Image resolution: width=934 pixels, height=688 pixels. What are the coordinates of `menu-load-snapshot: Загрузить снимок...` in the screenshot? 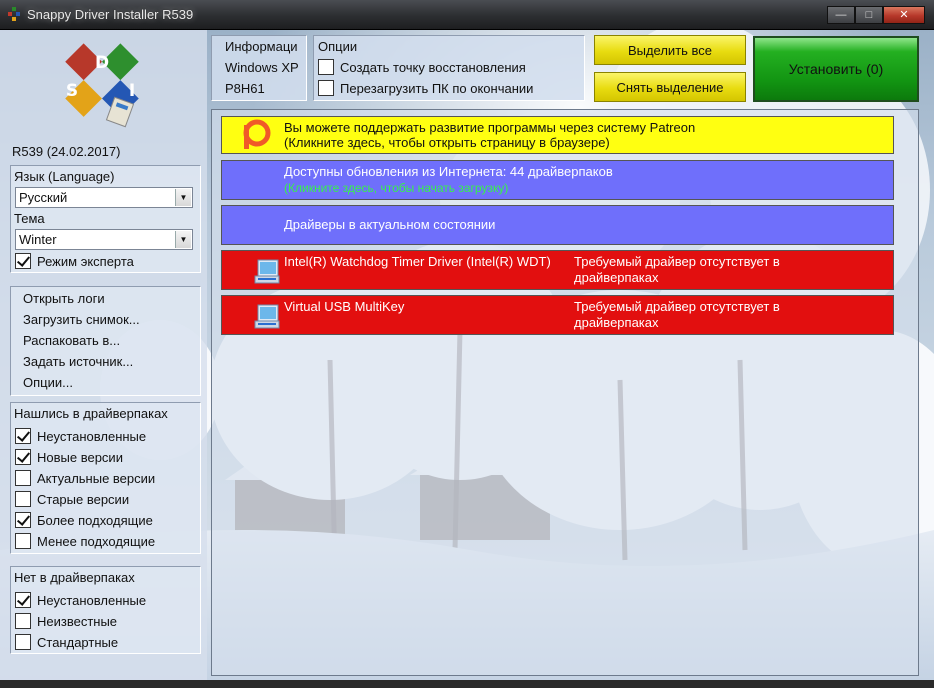 It's located at (81, 319).